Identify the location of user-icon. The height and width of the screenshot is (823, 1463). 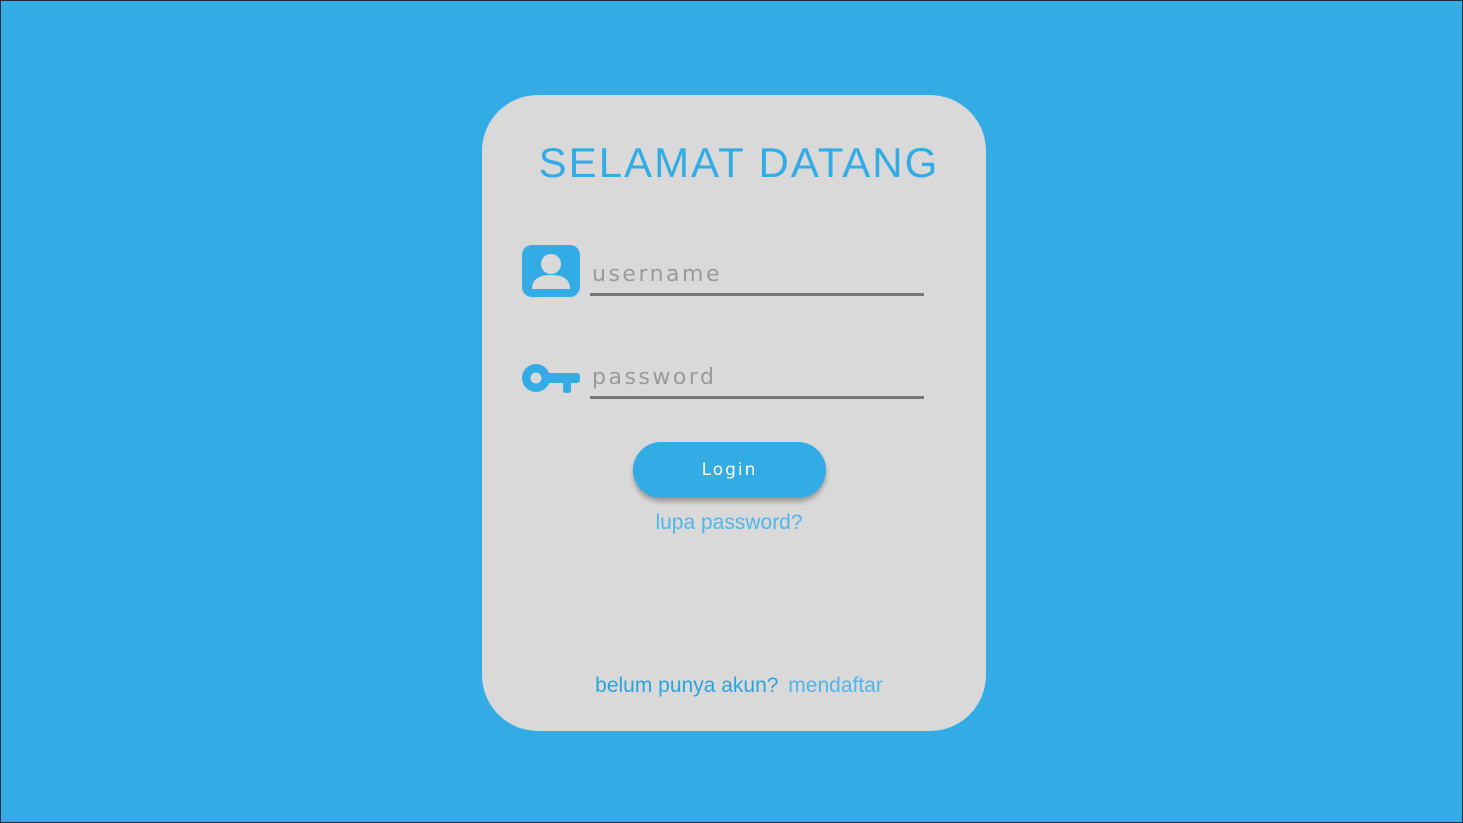
(551, 271).